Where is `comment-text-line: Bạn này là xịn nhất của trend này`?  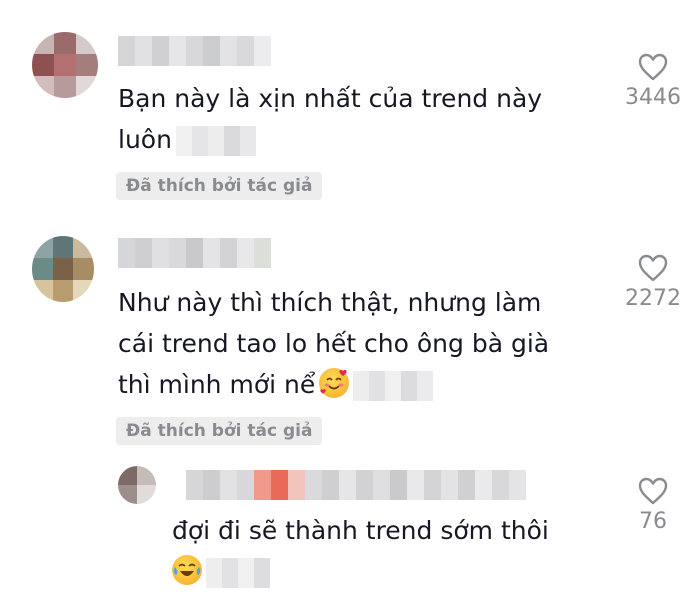
comment-text-line: Bạn này là xịn nhất của trend này is located at coordinates (330, 98).